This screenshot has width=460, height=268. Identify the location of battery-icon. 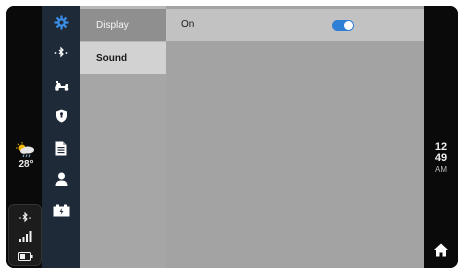
(25, 257).